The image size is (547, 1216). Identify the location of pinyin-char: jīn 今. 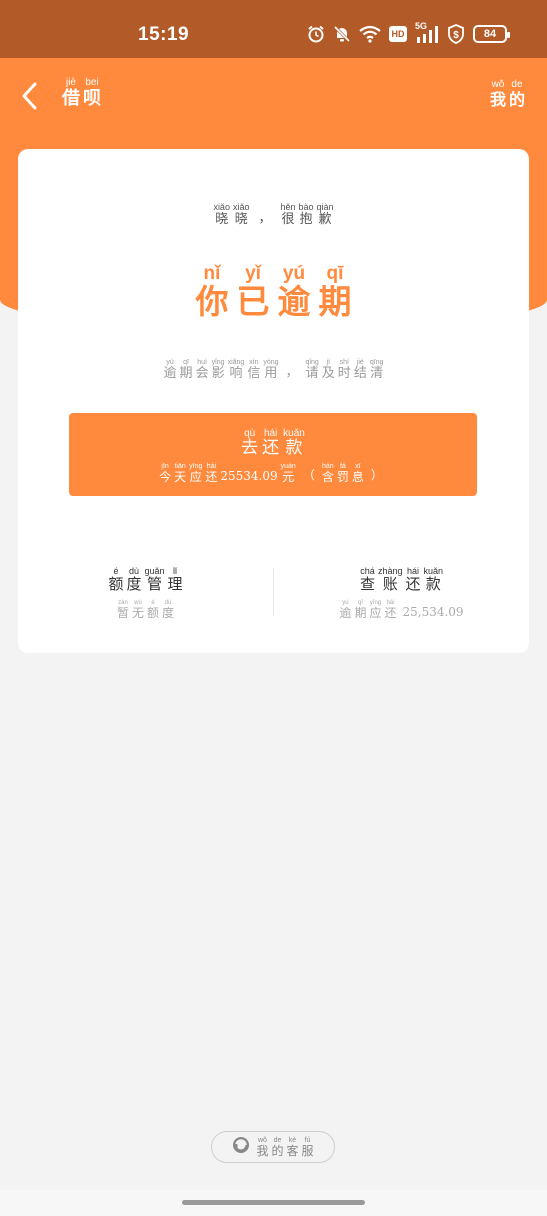
(165, 473).